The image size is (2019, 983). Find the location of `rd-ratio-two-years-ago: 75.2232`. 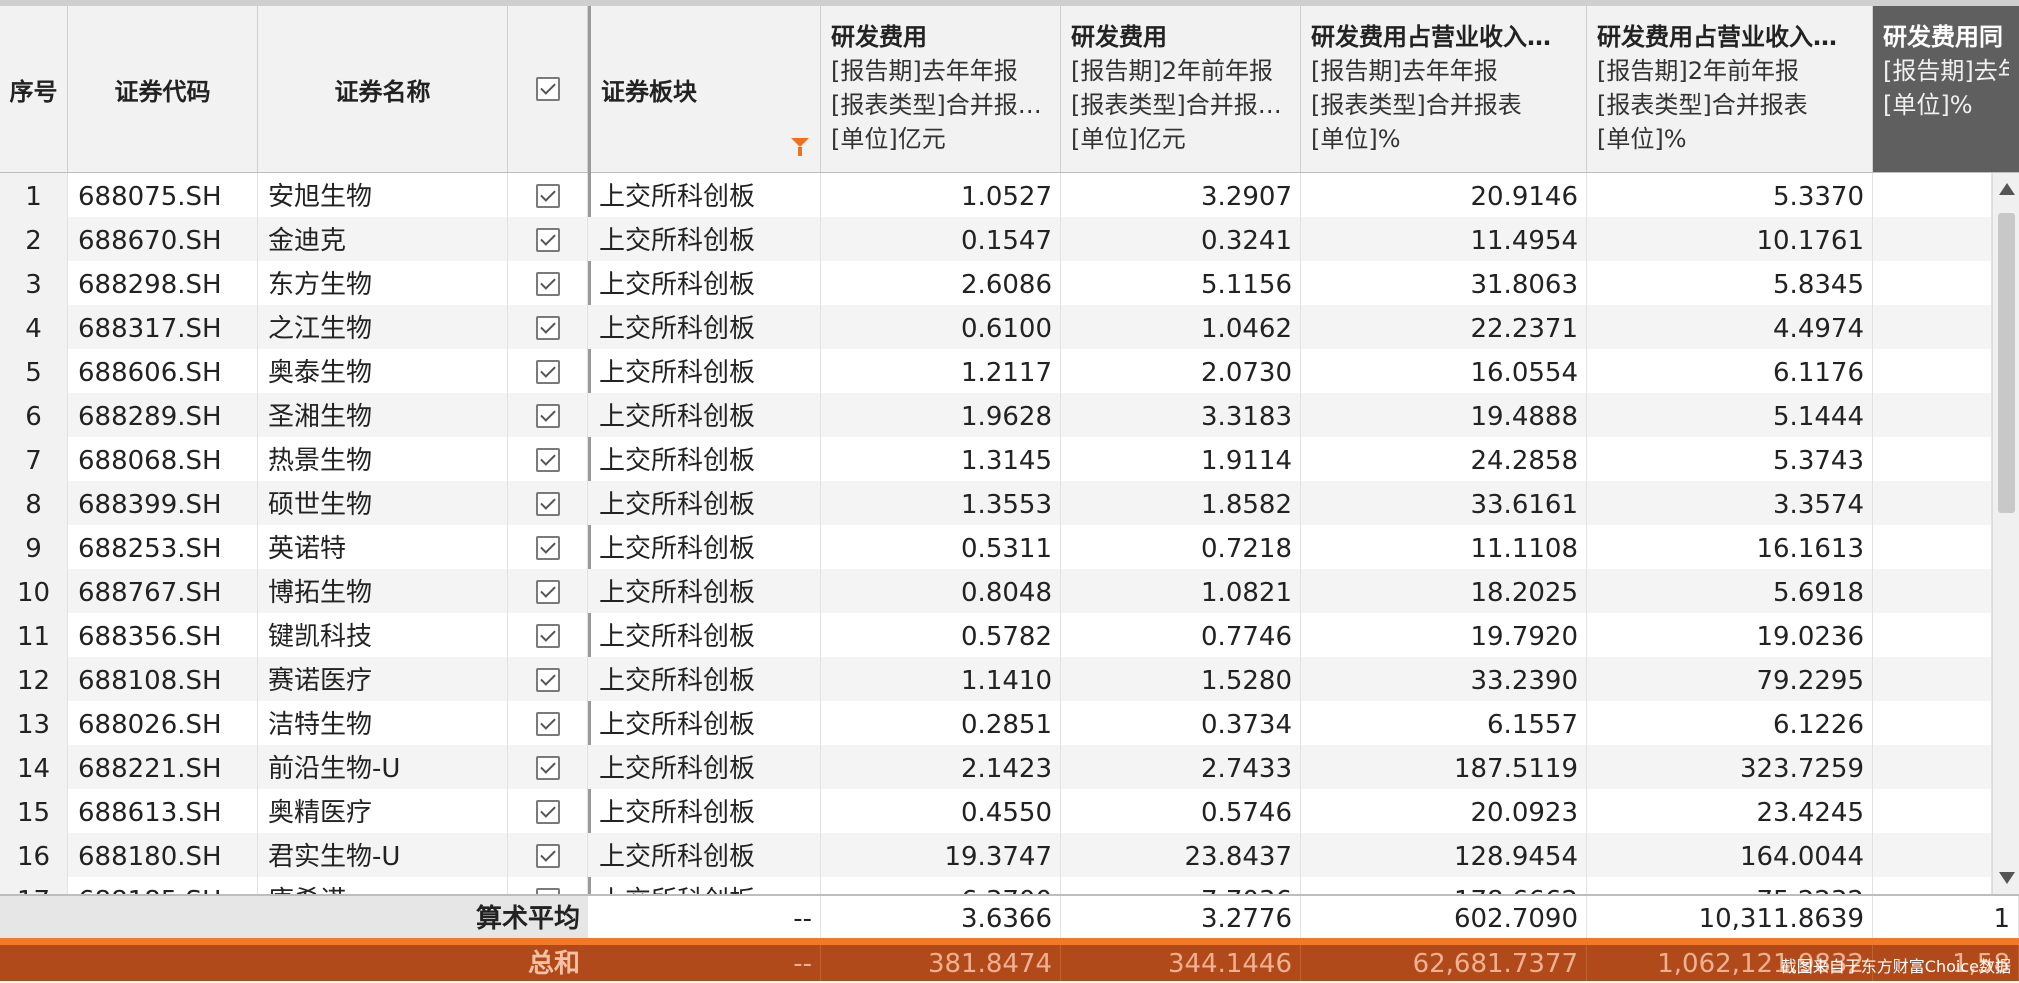

rd-ratio-two-years-ago: 75.2232 is located at coordinates (1730, 885).